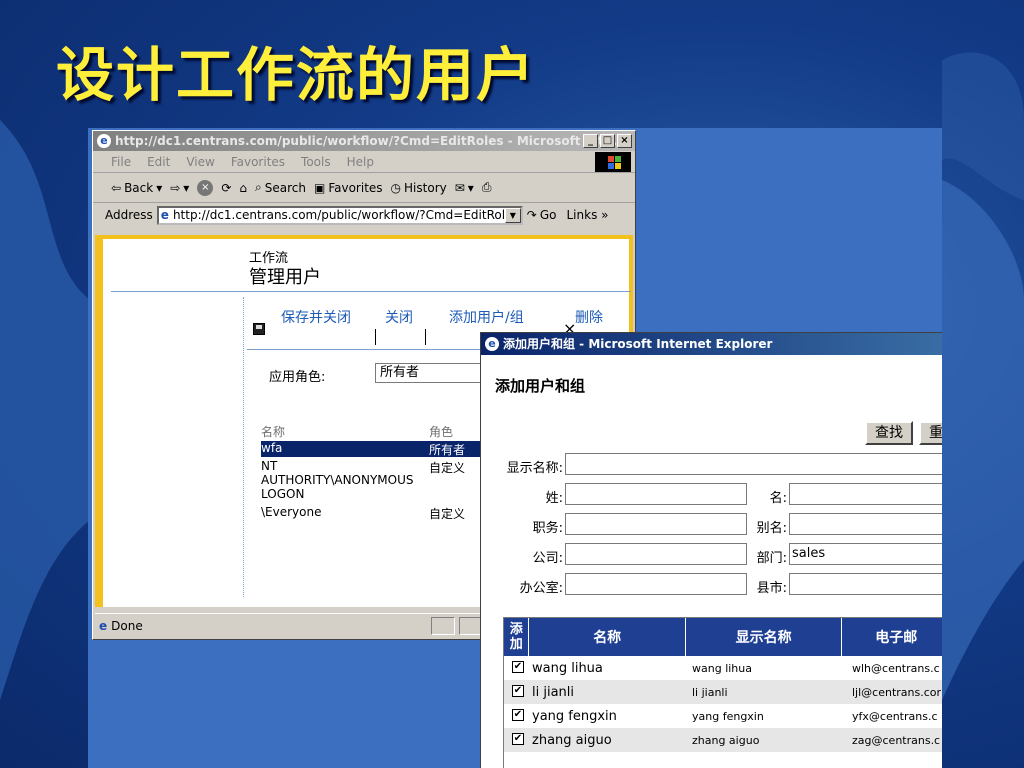  What do you see at coordinates (531, 215) in the screenshot?
I see `go-arrow-icon: ↷` at bounding box center [531, 215].